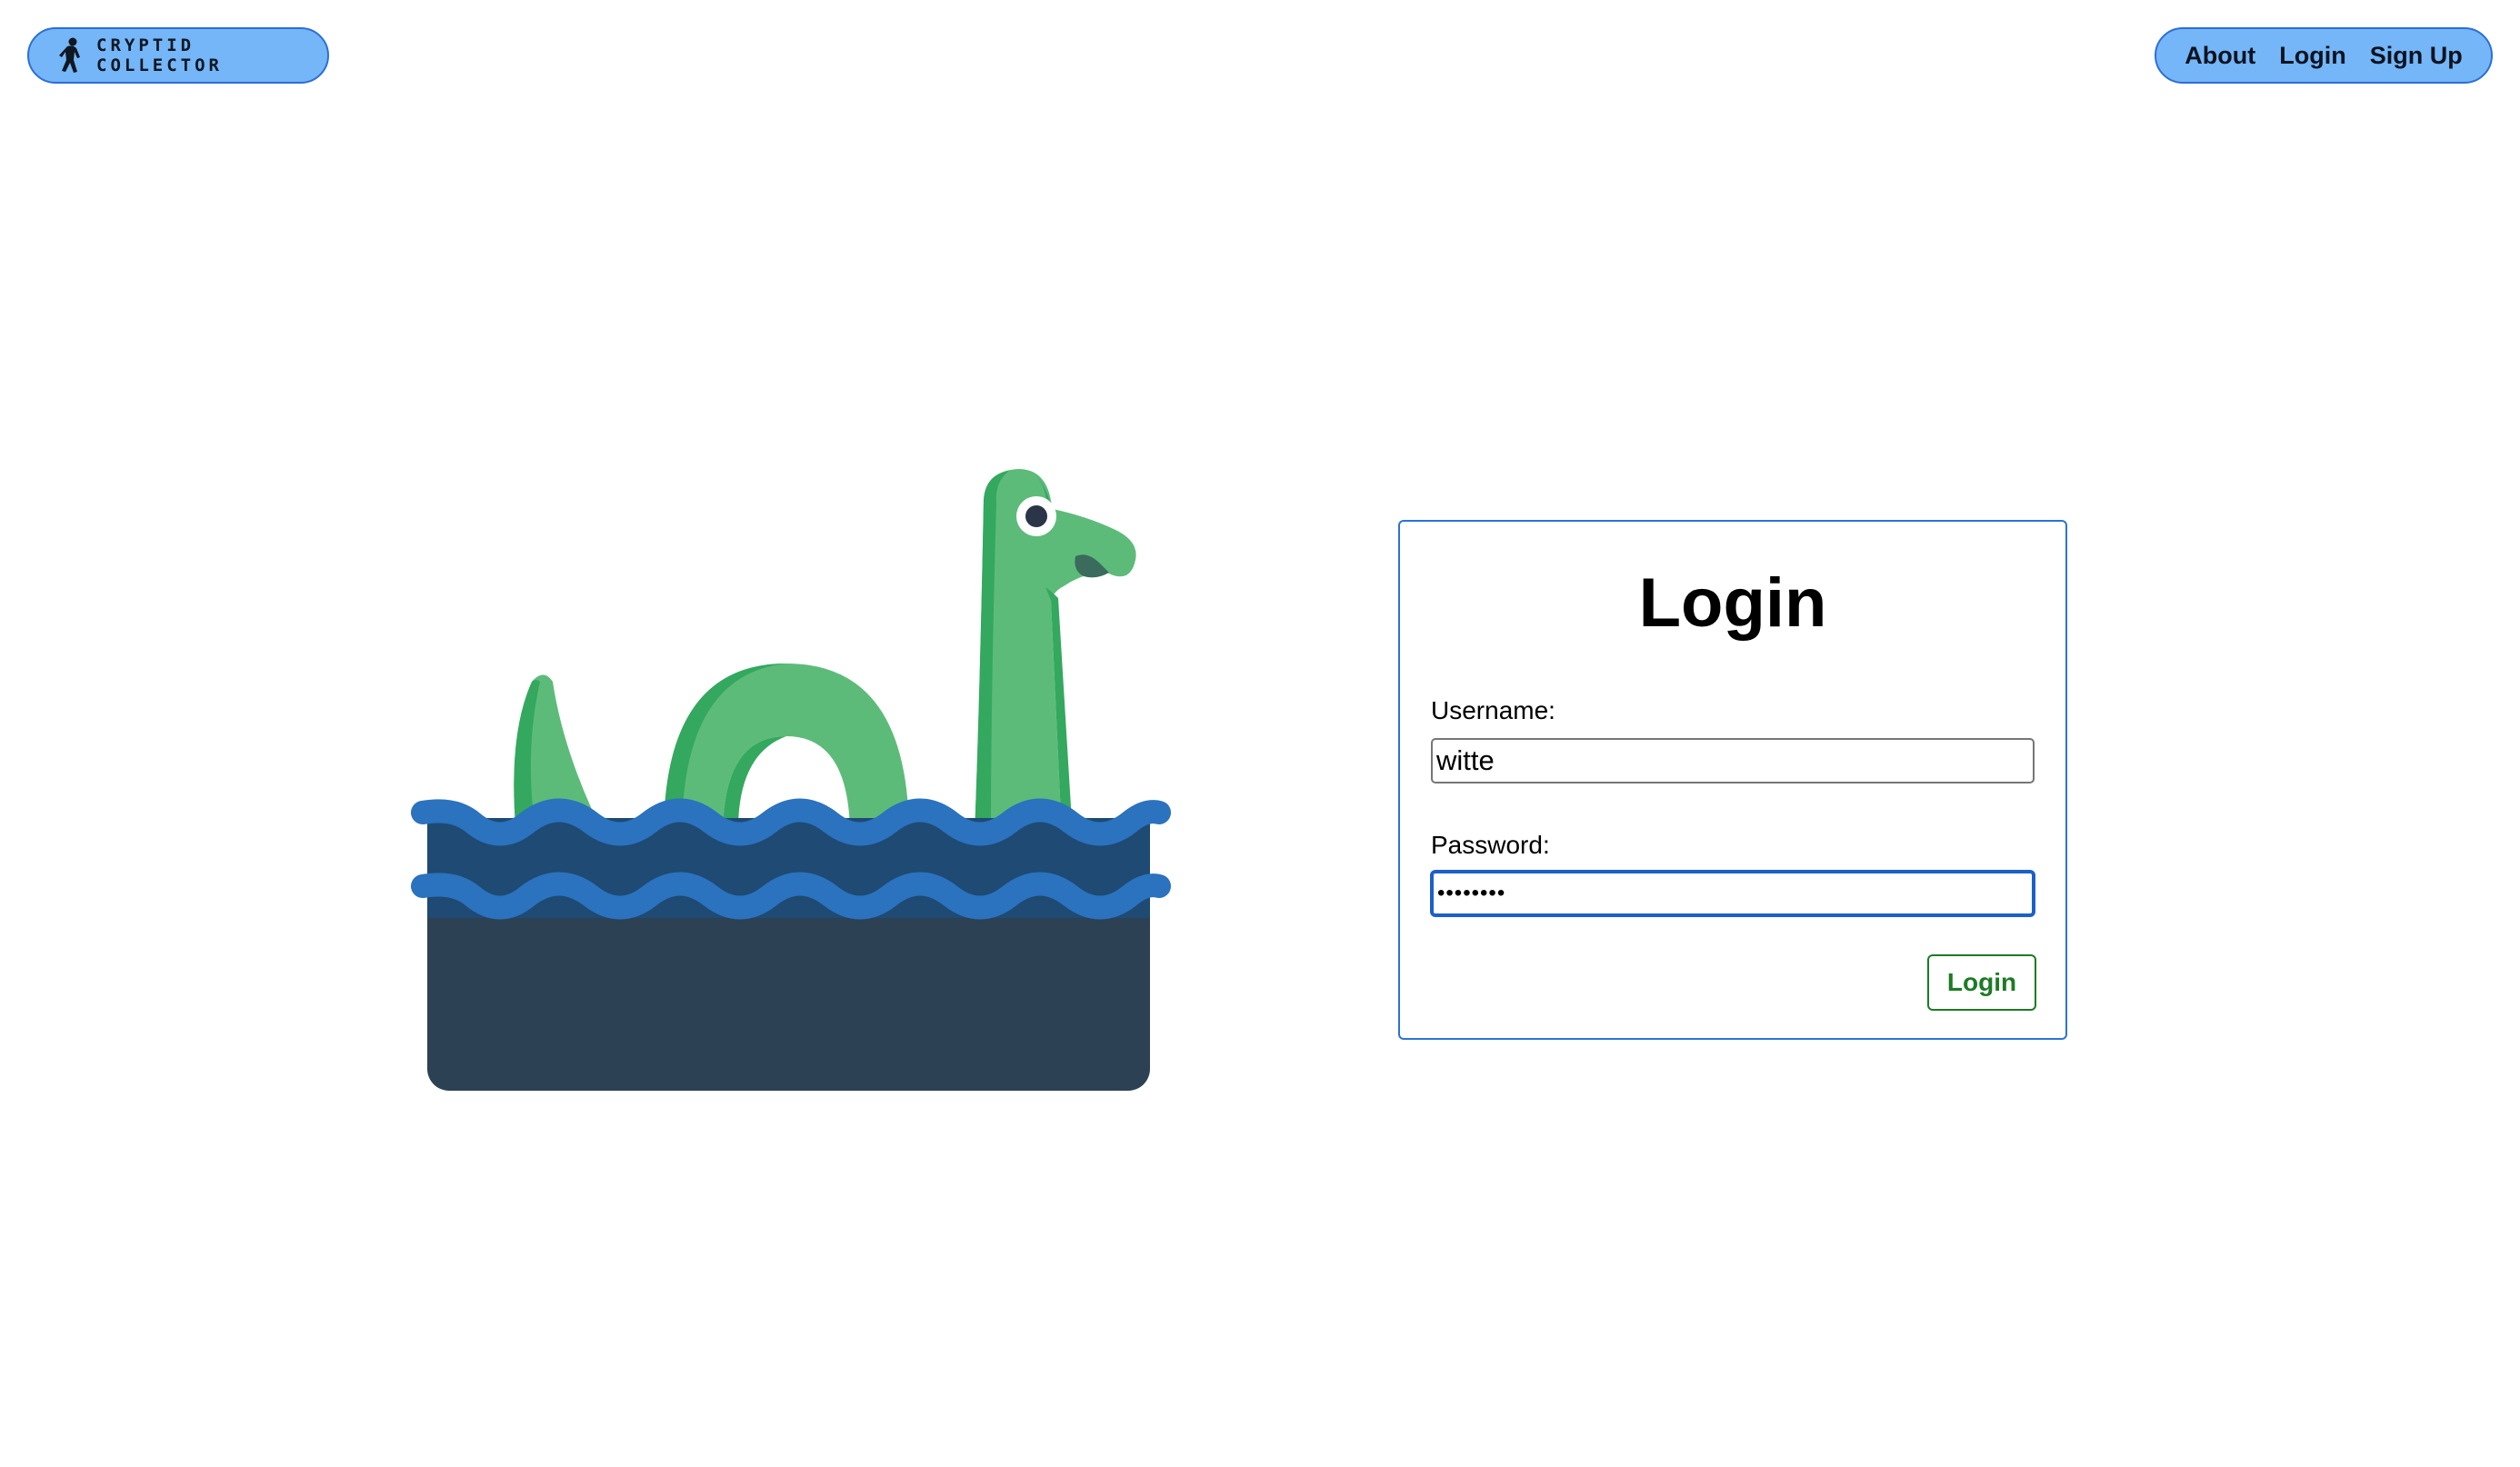 The height and width of the screenshot is (1467, 2520). Describe the element at coordinates (2312, 56) in the screenshot. I see `nav-login-link: Login` at that location.